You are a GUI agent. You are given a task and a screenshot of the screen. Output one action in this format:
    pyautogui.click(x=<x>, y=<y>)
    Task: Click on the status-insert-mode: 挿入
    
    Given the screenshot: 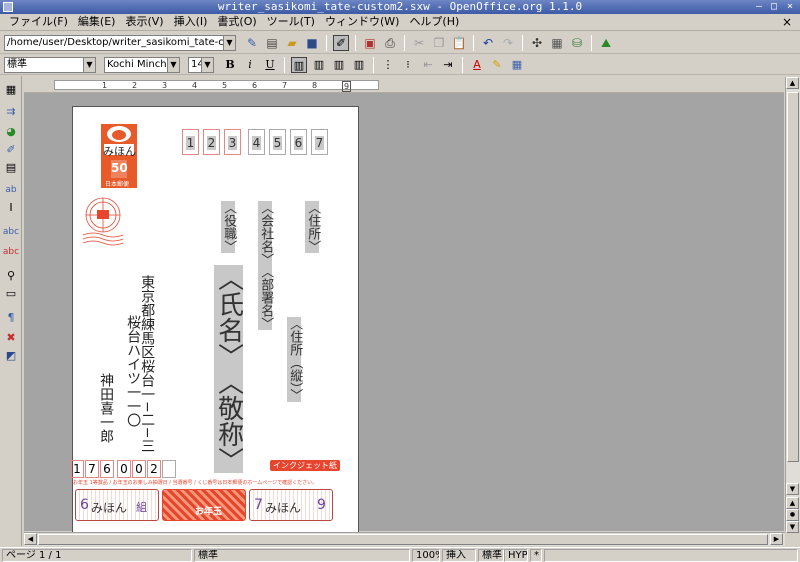 What is the action you would take?
    pyautogui.click(x=459, y=555)
    